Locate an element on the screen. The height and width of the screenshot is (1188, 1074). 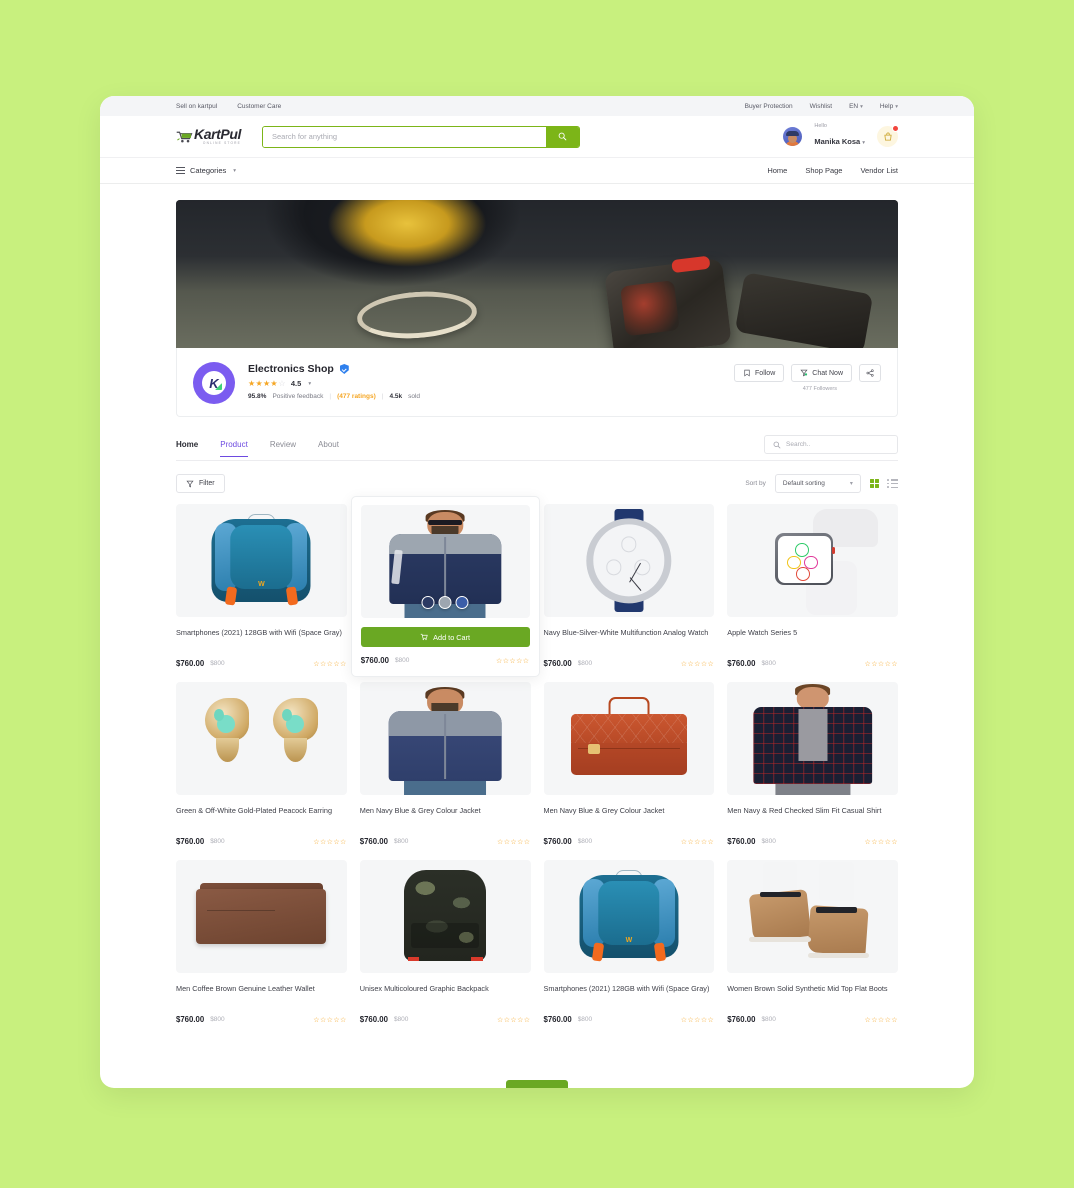
logo-tagline: ONLINE STORE is located at coordinates (221, 143).